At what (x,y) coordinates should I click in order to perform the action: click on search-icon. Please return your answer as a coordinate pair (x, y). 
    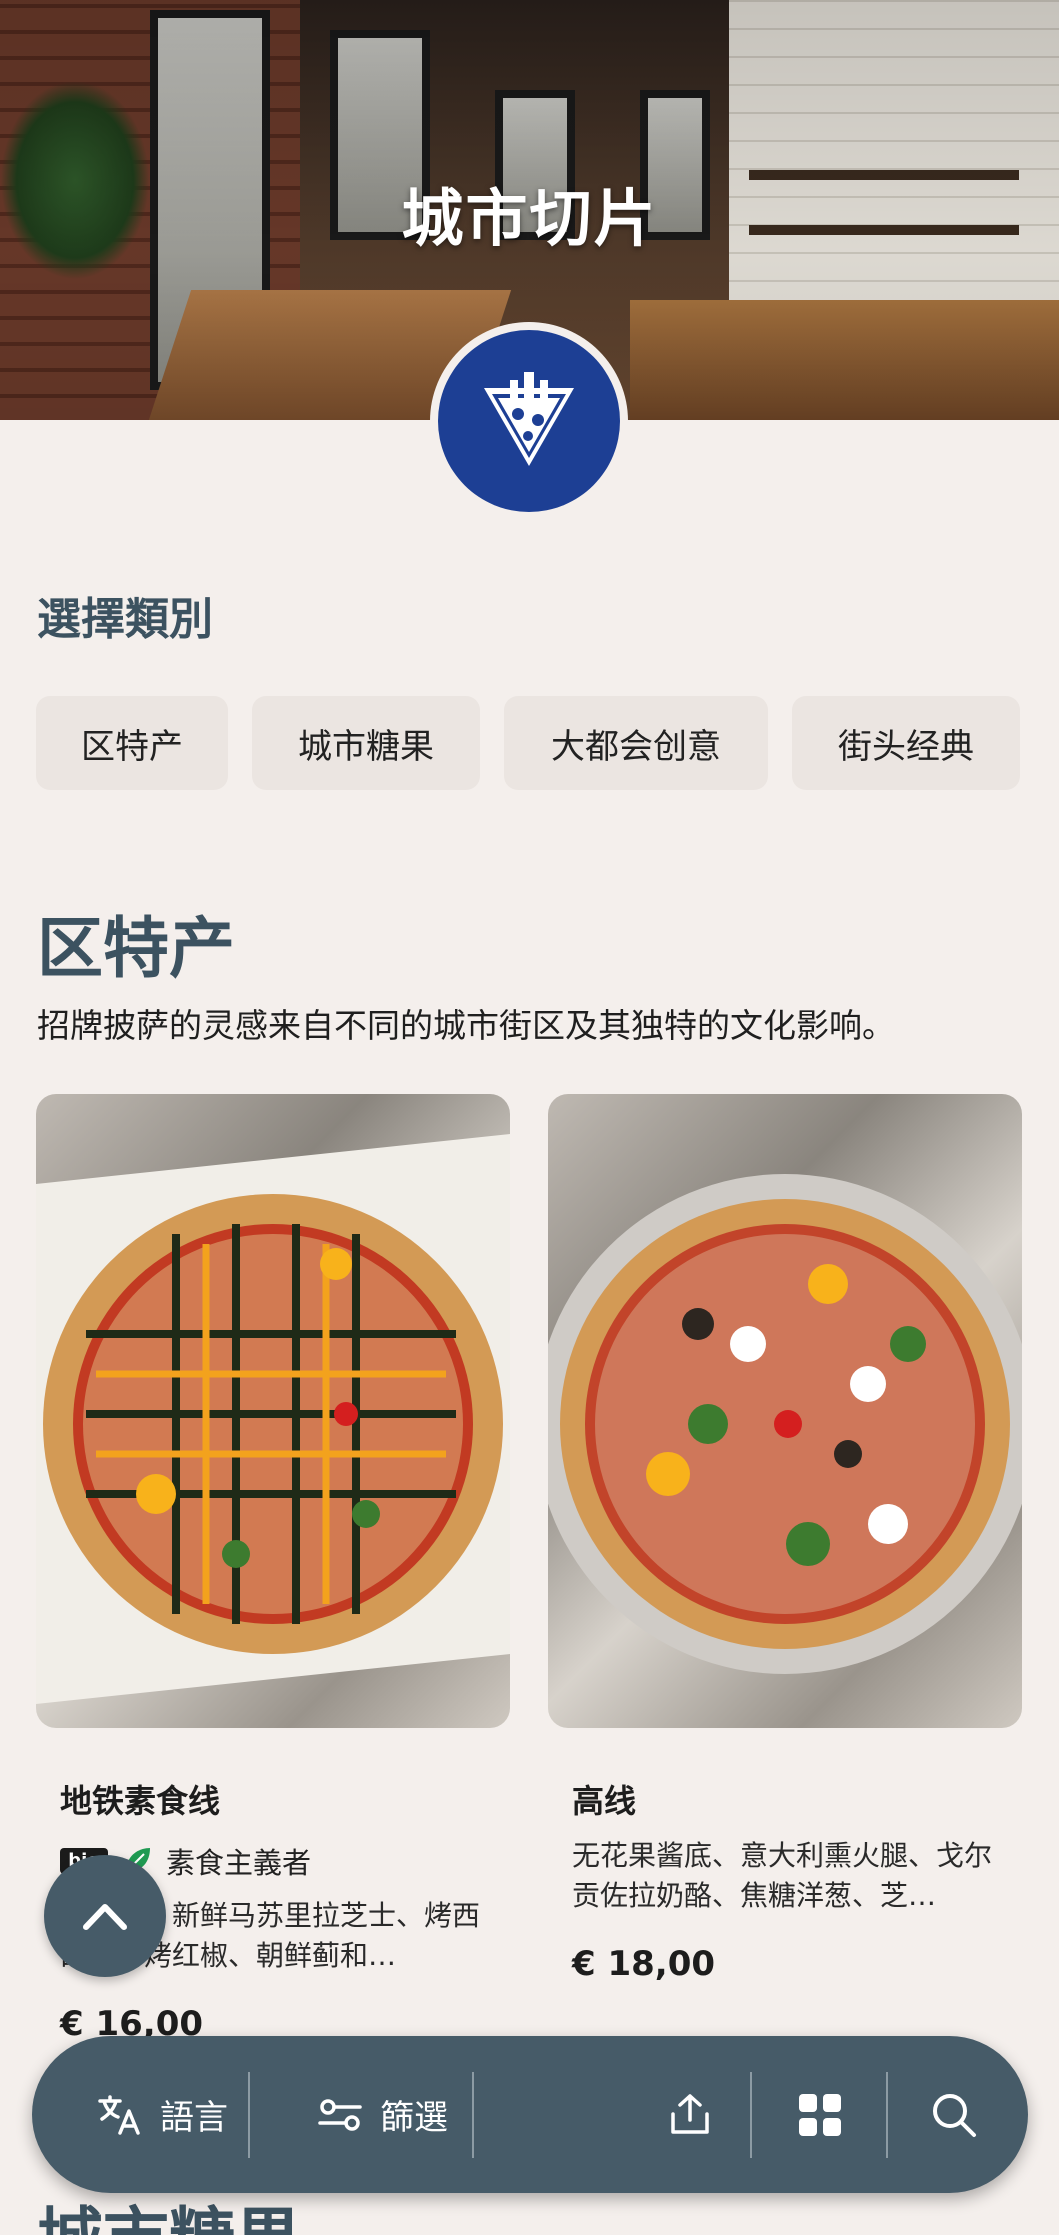
    Looking at the image, I should click on (954, 2115).